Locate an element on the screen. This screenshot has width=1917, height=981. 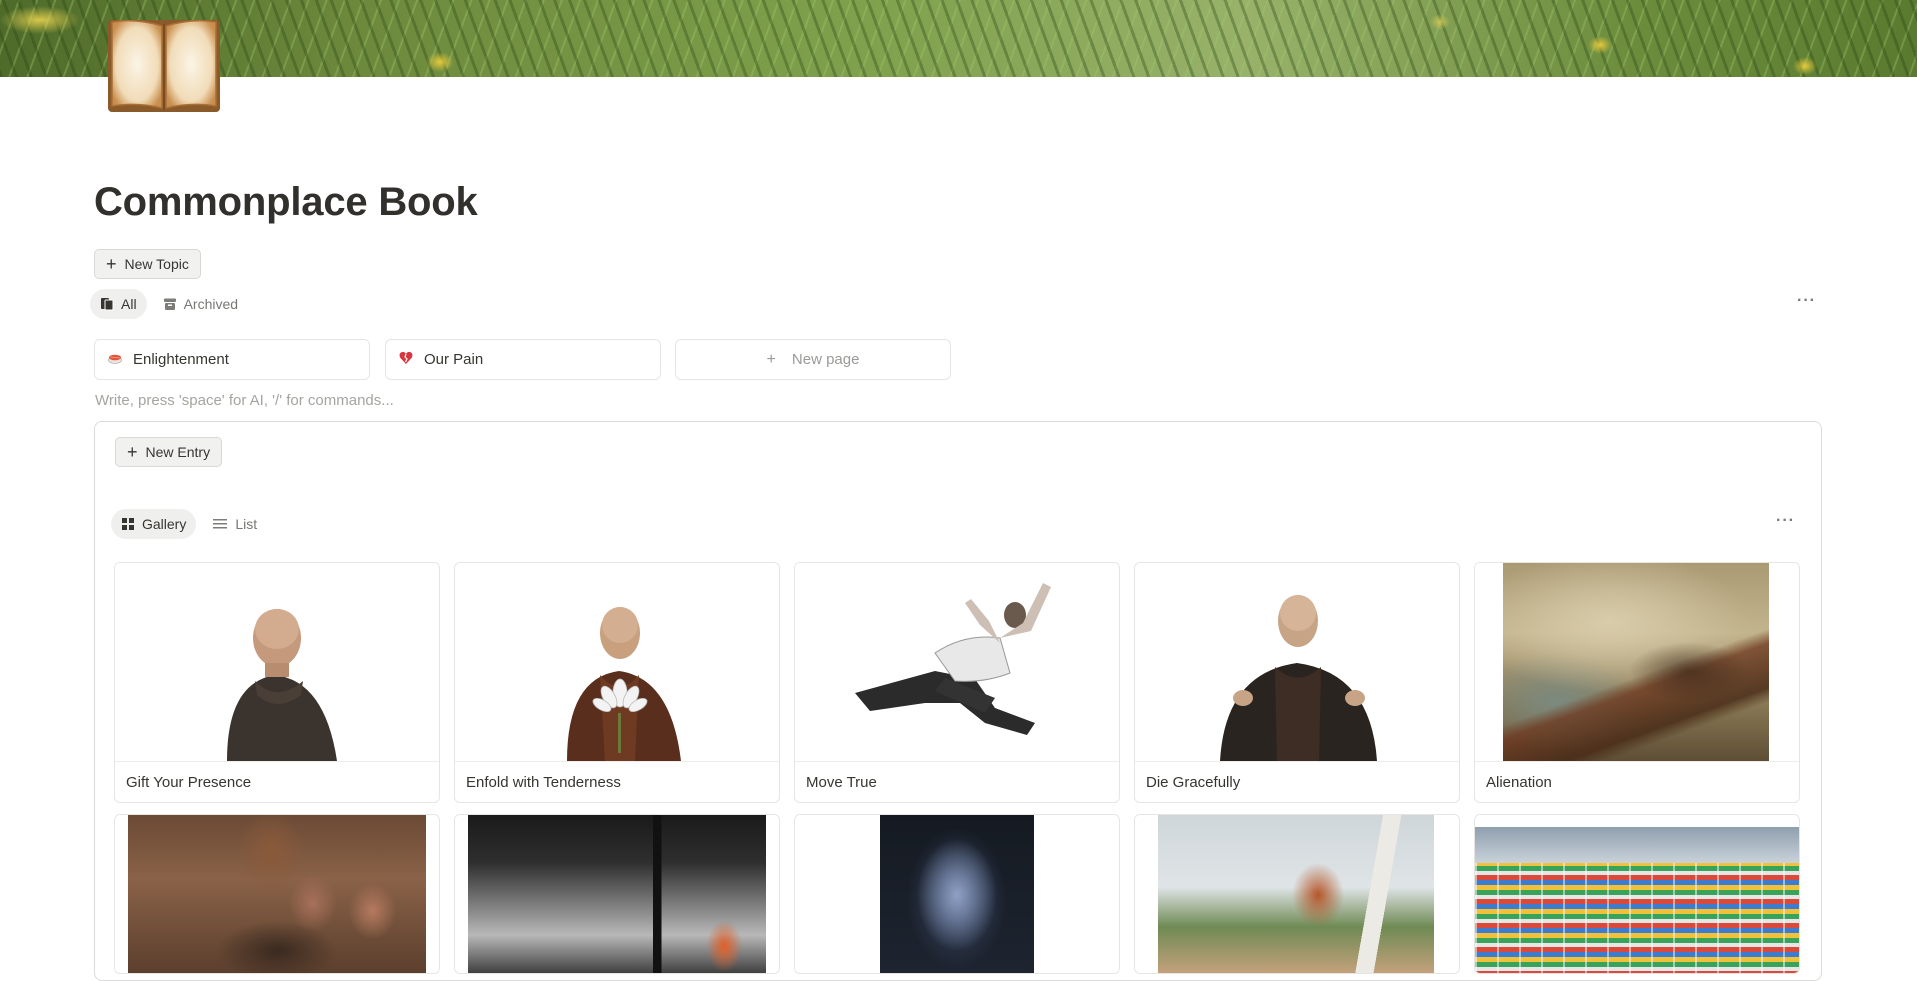
new-topic-button: + New Topic is located at coordinates (147, 264).